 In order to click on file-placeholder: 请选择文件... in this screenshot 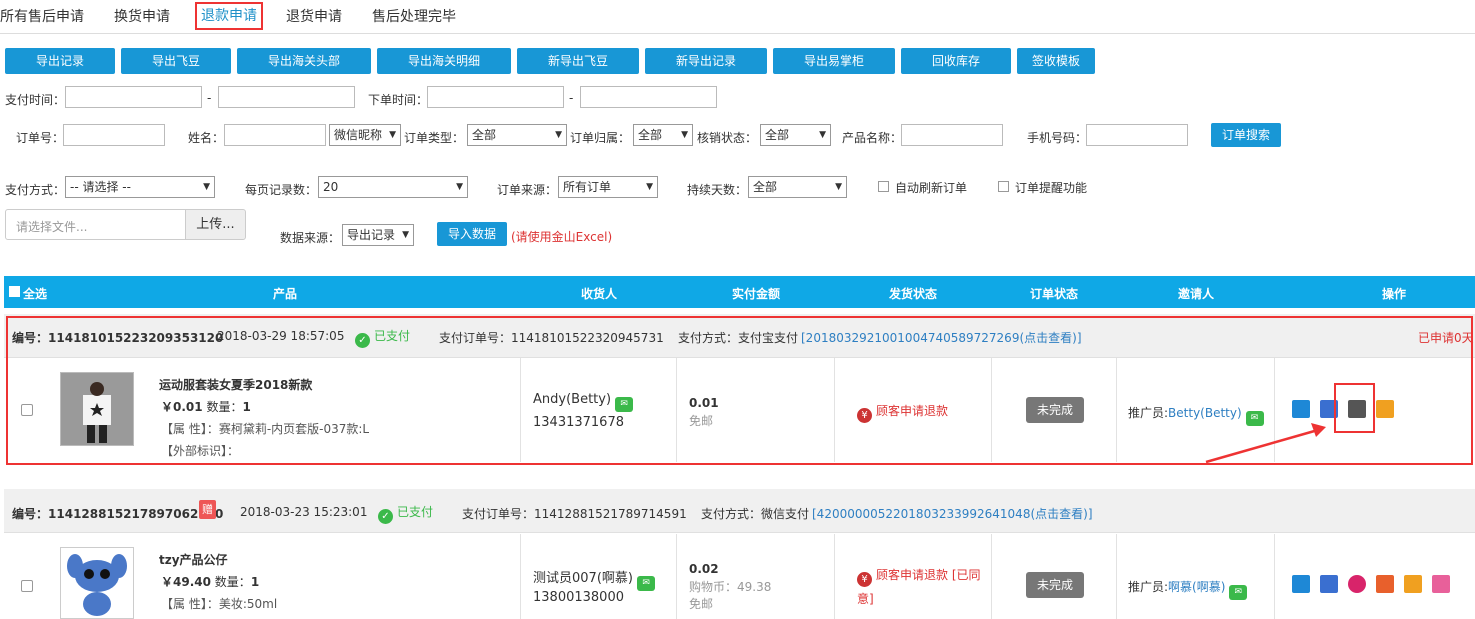, I will do `click(52, 227)`.